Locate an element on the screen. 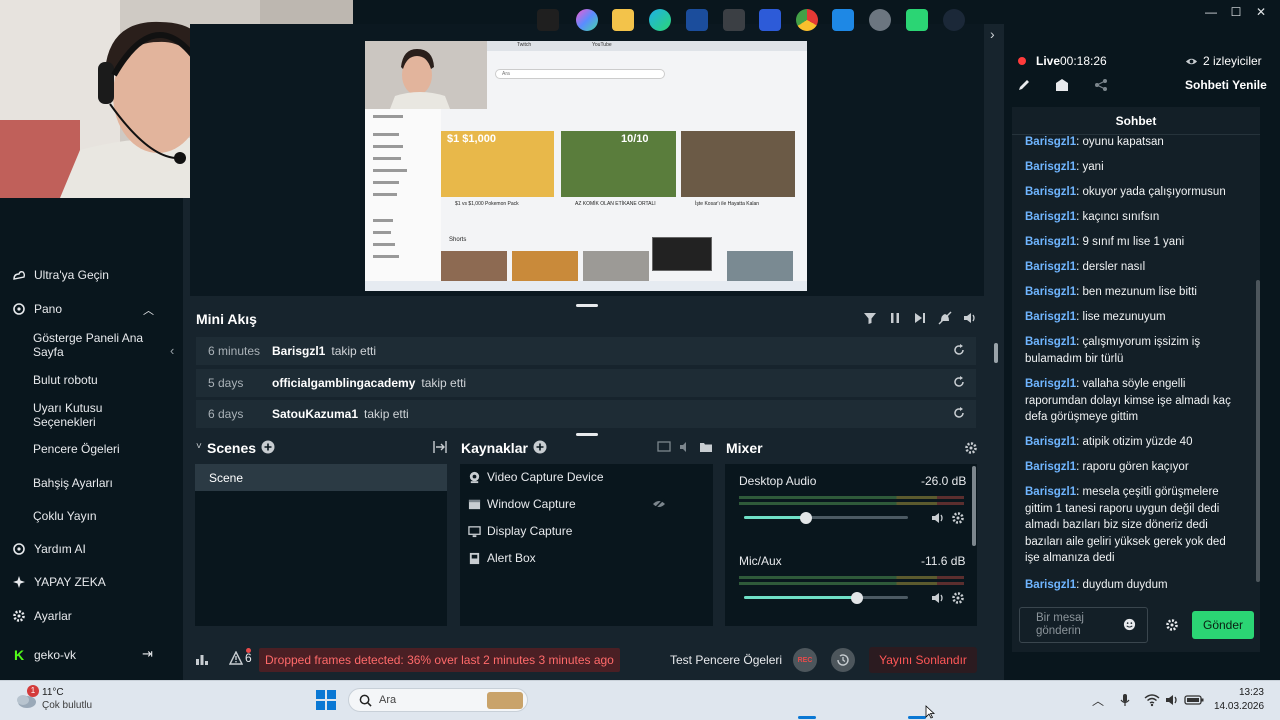 Image resolution: width=1280 pixels, height=720 pixels. replay-buffer-button is located at coordinates (843, 660).